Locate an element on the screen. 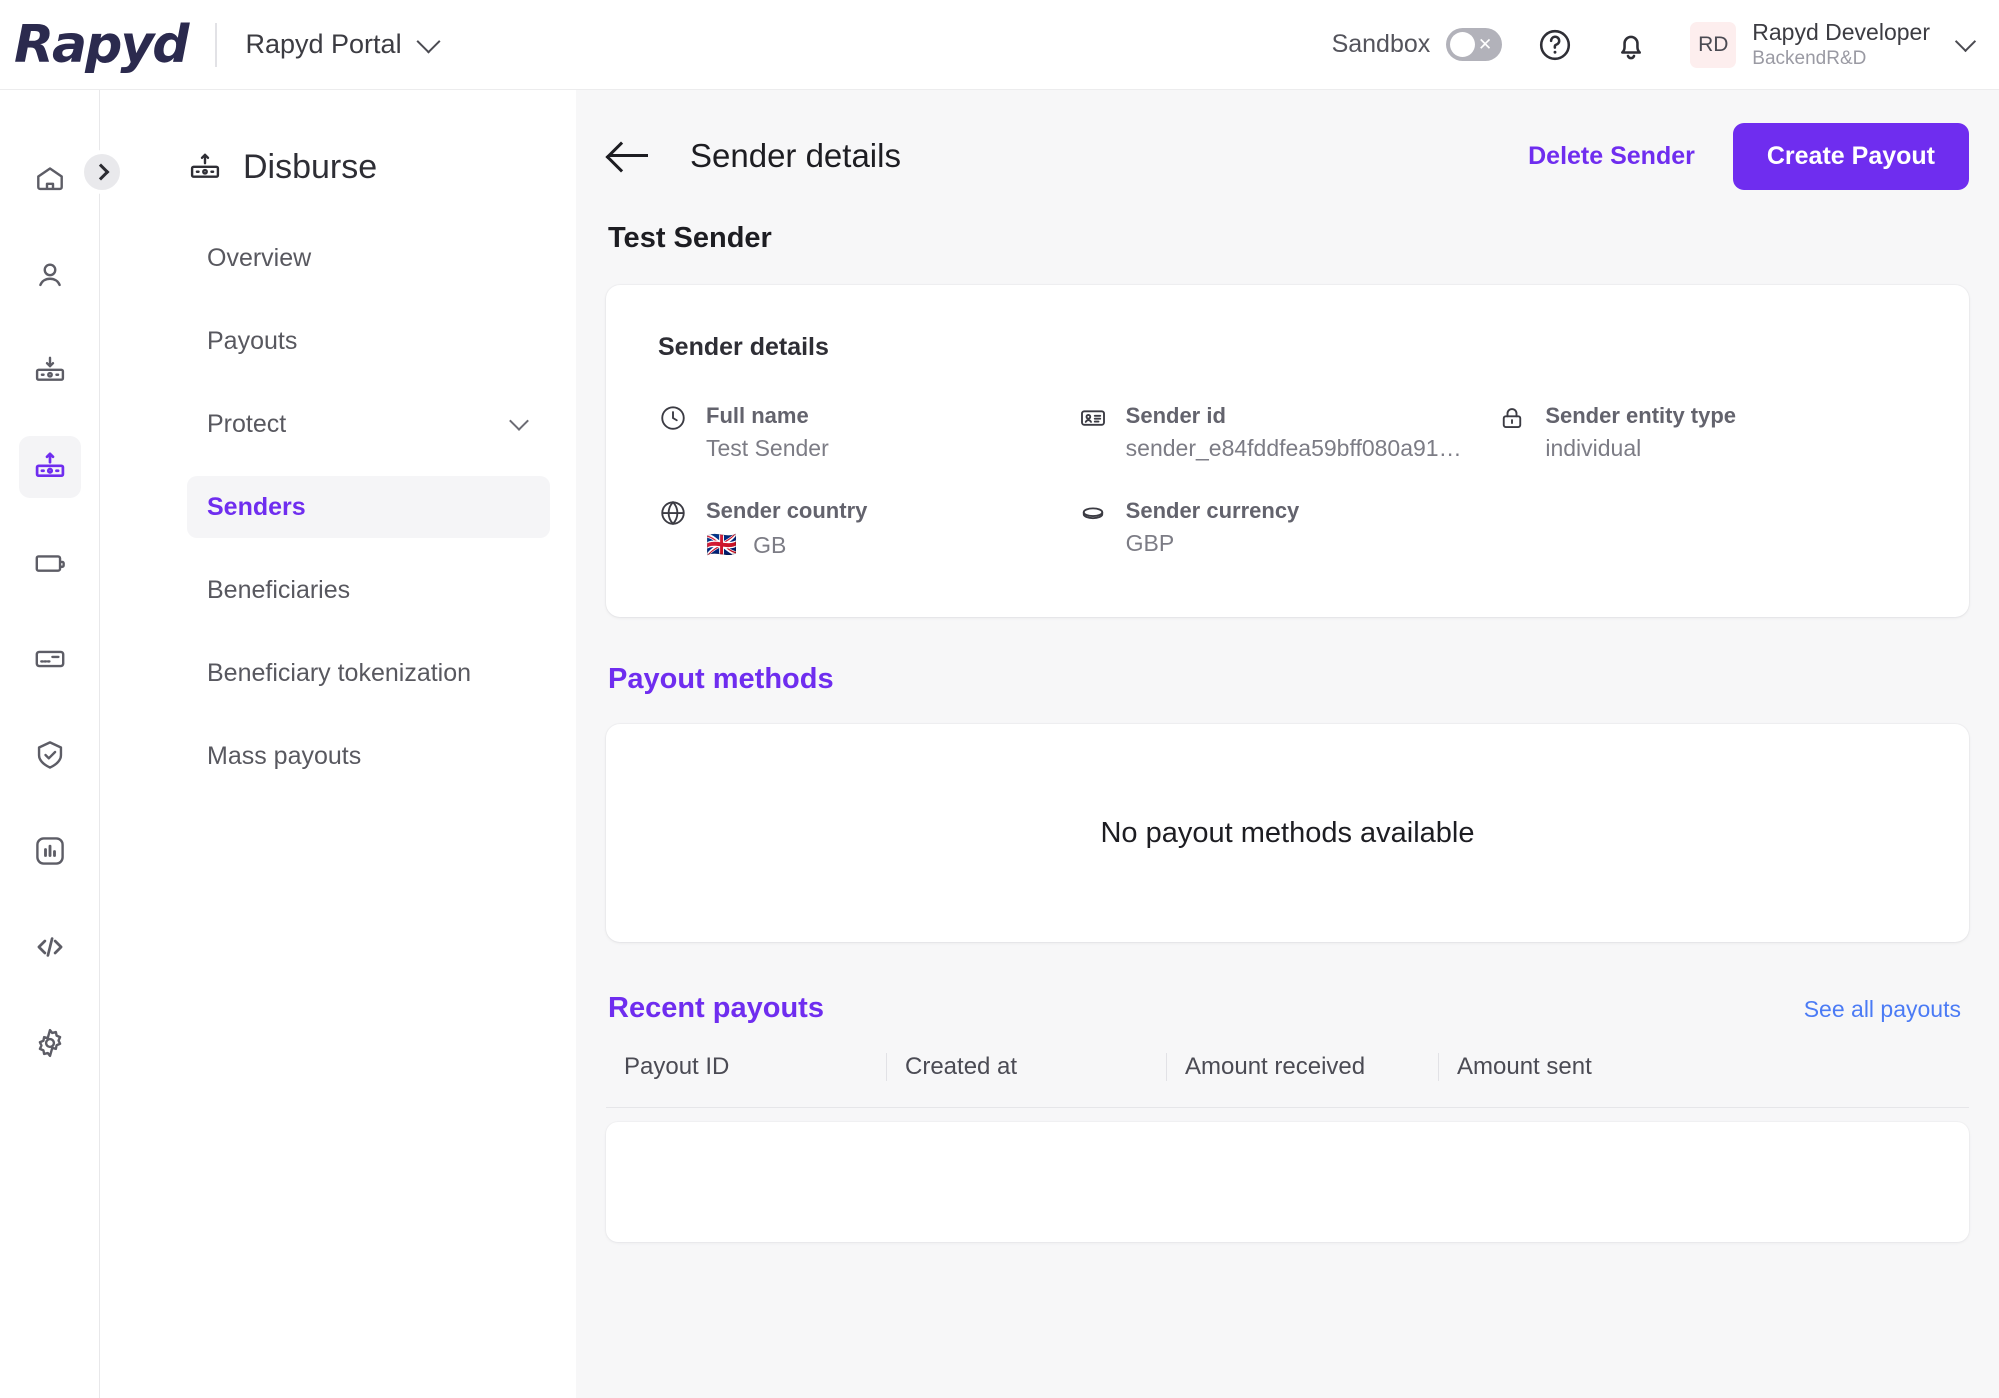 Image resolution: width=1999 pixels, height=1398 pixels. see-all-payouts-link: See all payouts is located at coordinates (1882, 1009).